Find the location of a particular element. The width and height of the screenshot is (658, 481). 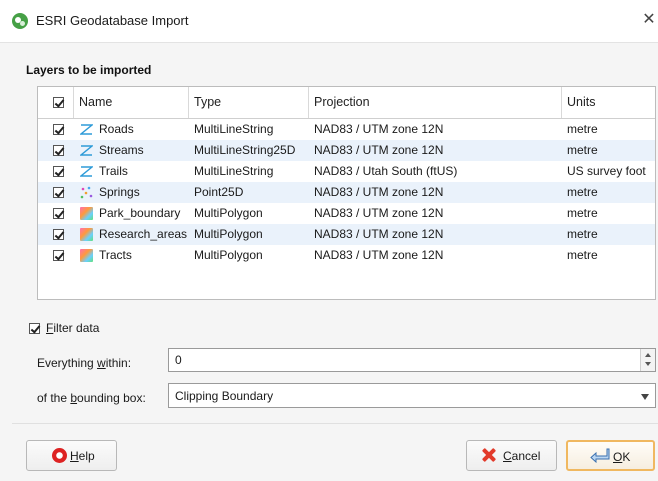

row-units: US survey foot is located at coordinates (606, 171).